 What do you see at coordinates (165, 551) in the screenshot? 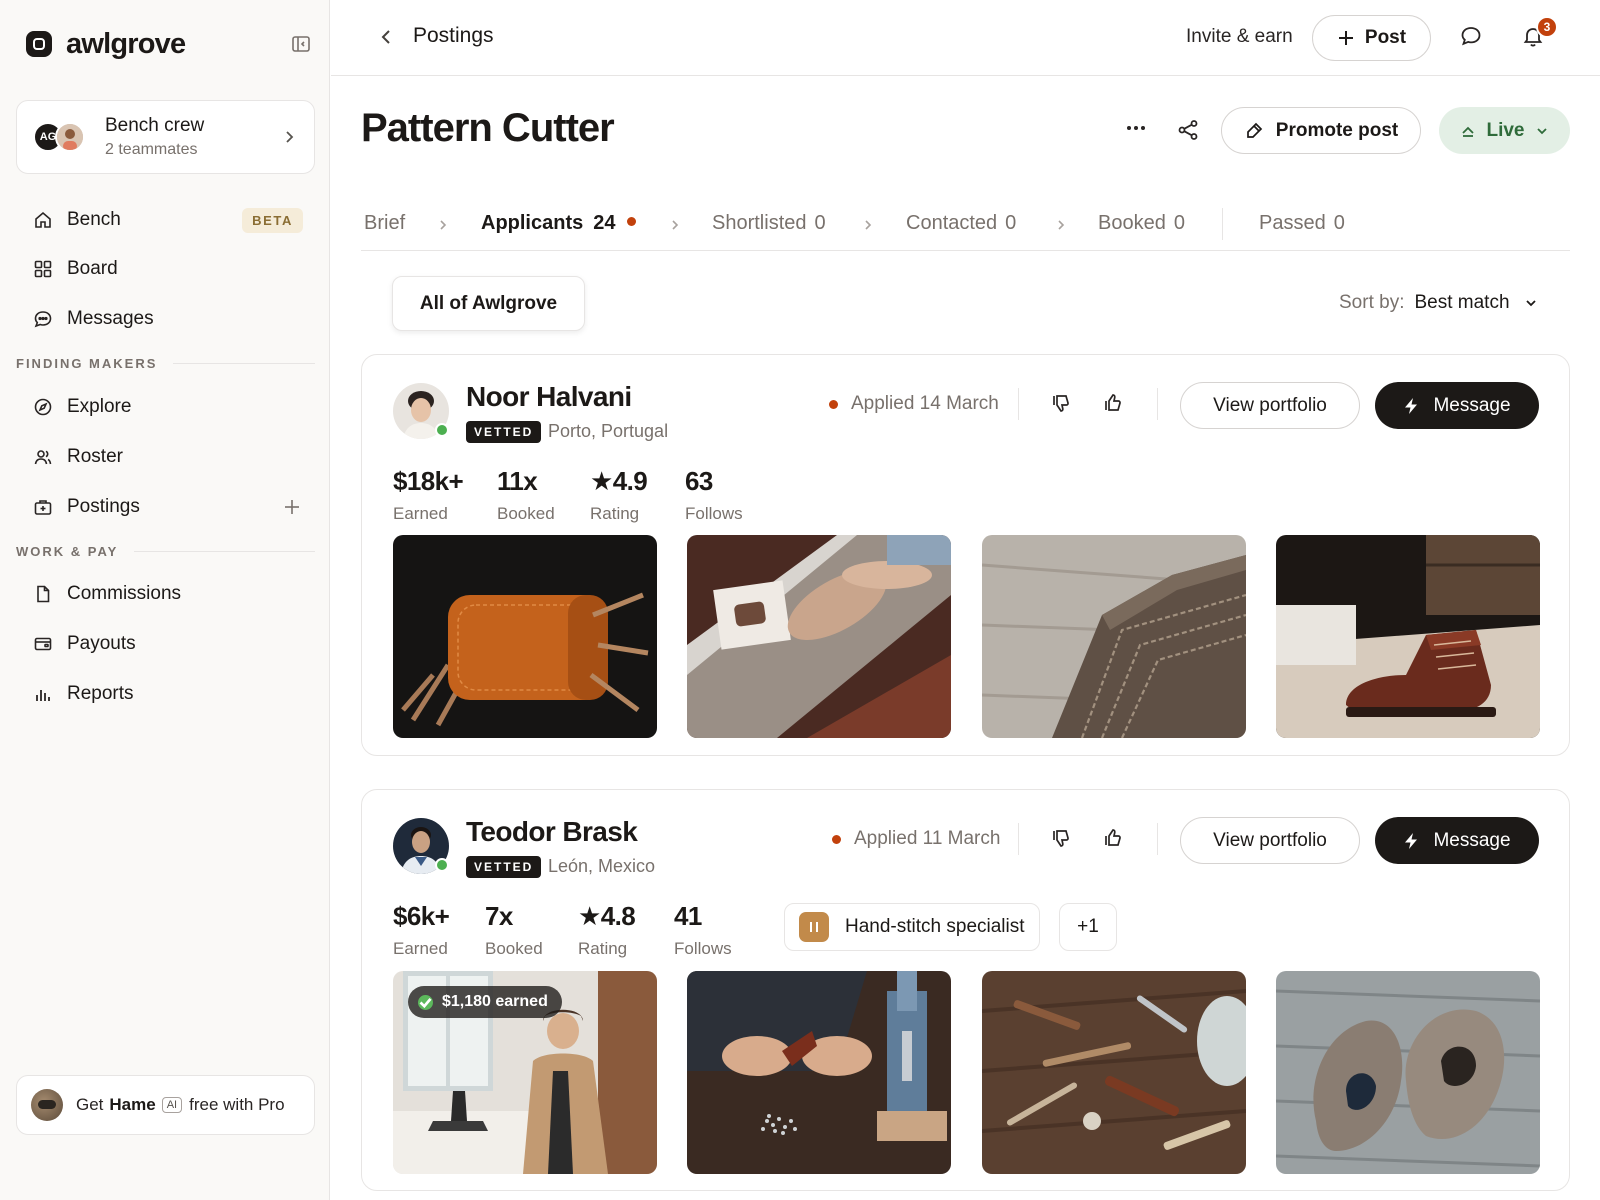
I see `section-work-pay: WORK & PAY` at bounding box center [165, 551].